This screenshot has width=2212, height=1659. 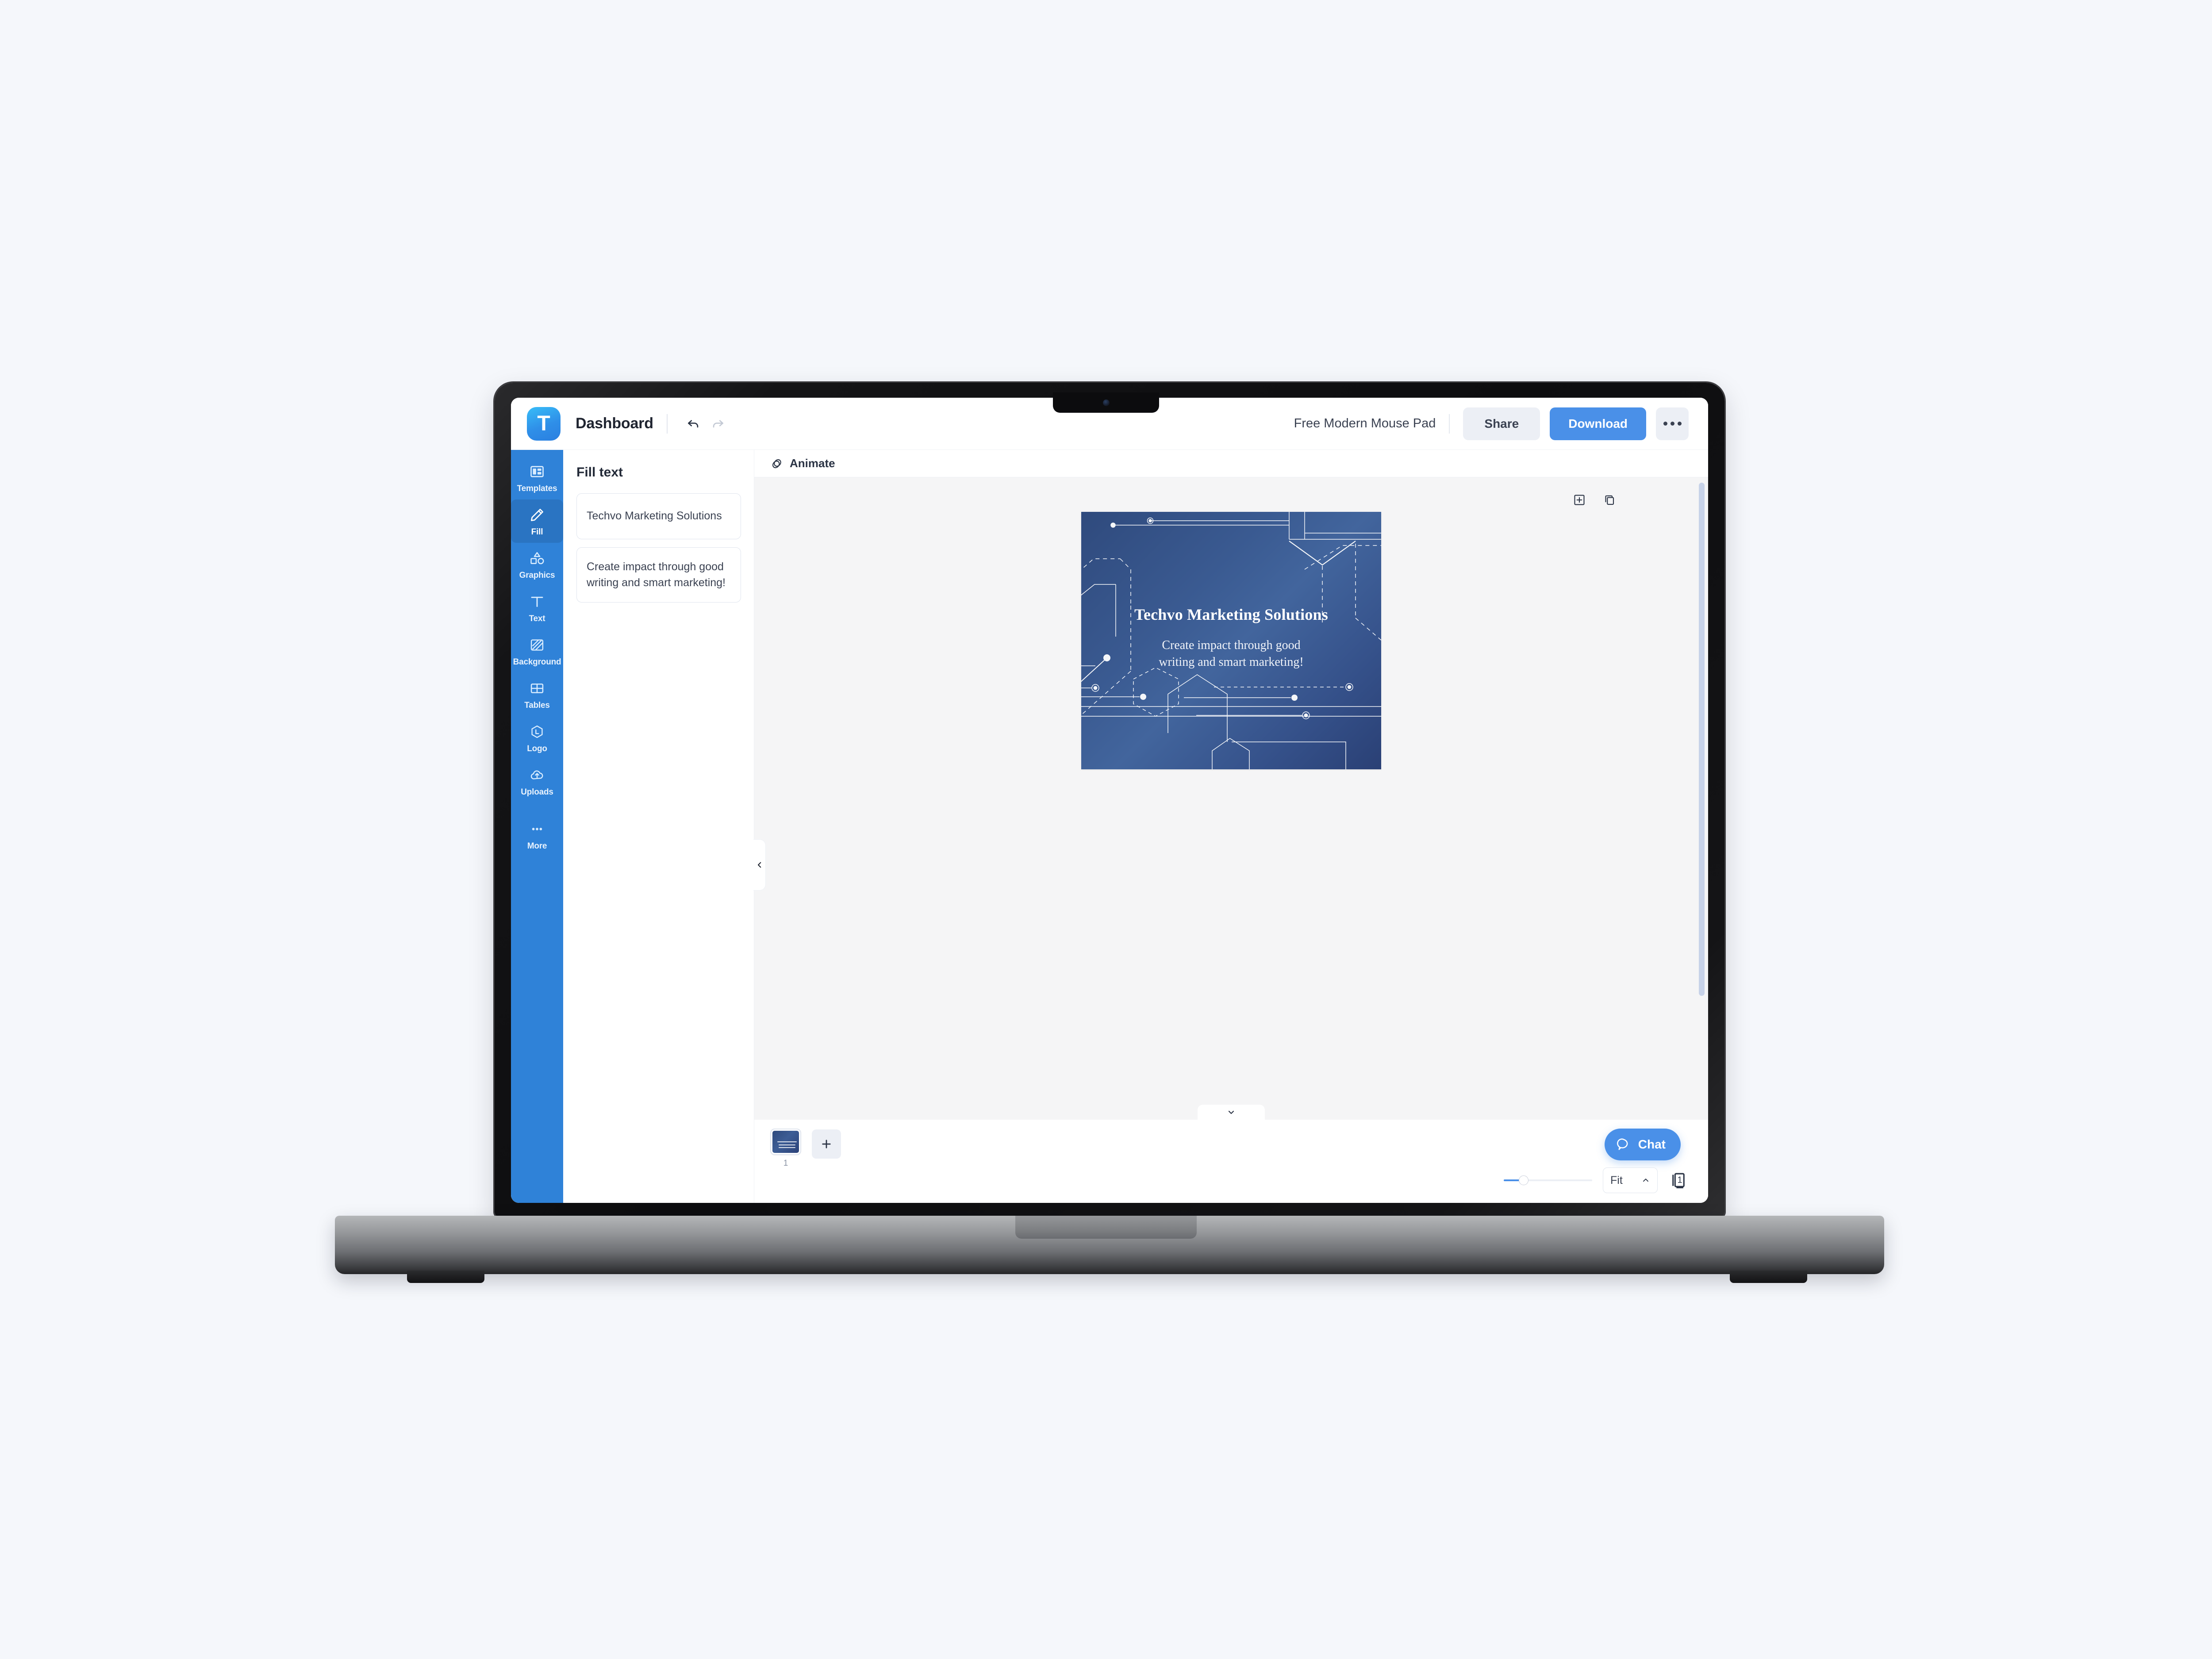 I want to click on page-thumbnail-wrap: 1, so click(x=786, y=1149).